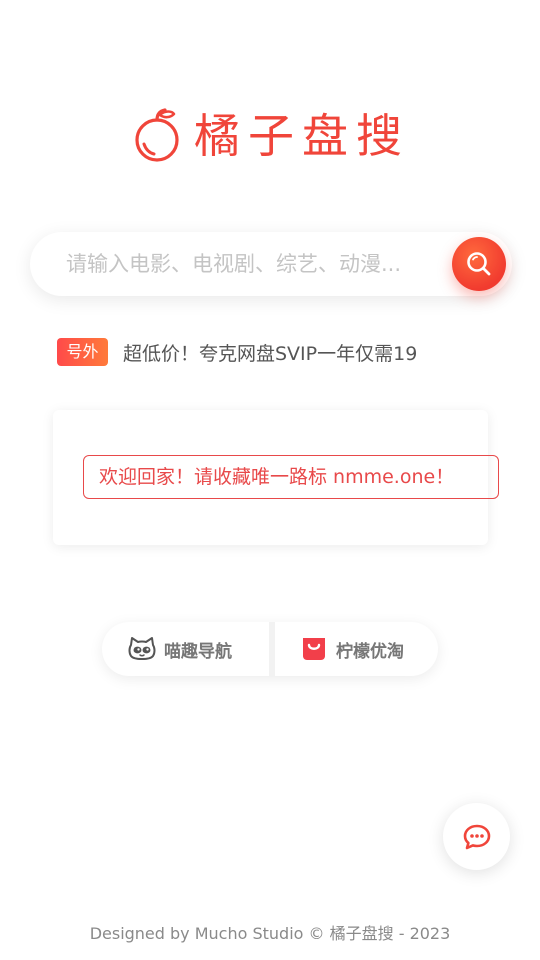  What do you see at coordinates (270, 353) in the screenshot?
I see `promo-text: 超低价！夸克网盘SVIP一年仅需19` at bounding box center [270, 353].